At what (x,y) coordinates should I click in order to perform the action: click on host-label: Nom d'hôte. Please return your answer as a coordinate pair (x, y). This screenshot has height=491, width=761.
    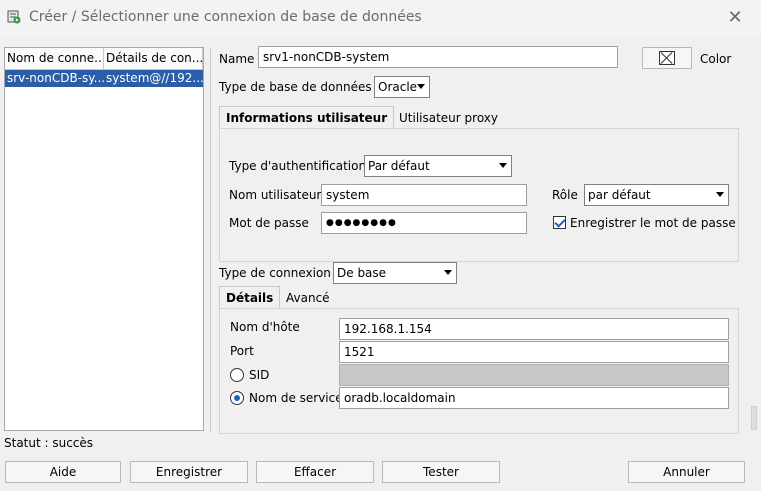
    Looking at the image, I should click on (265, 327).